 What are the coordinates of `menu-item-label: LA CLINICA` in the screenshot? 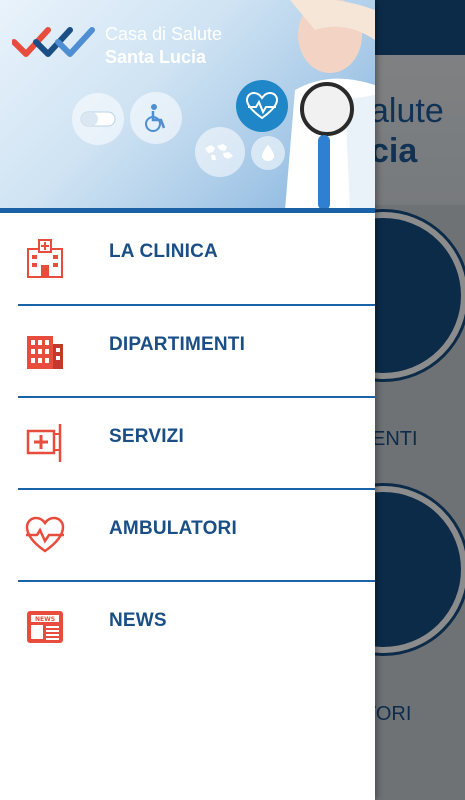 It's located at (163, 251).